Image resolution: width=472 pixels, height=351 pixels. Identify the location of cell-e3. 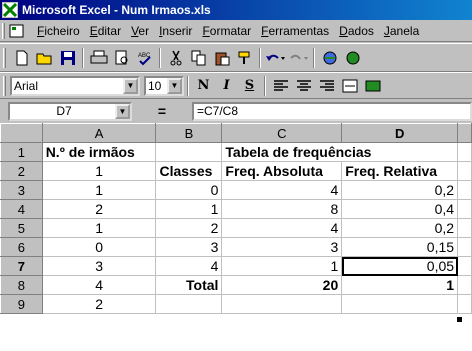
(464, 190).